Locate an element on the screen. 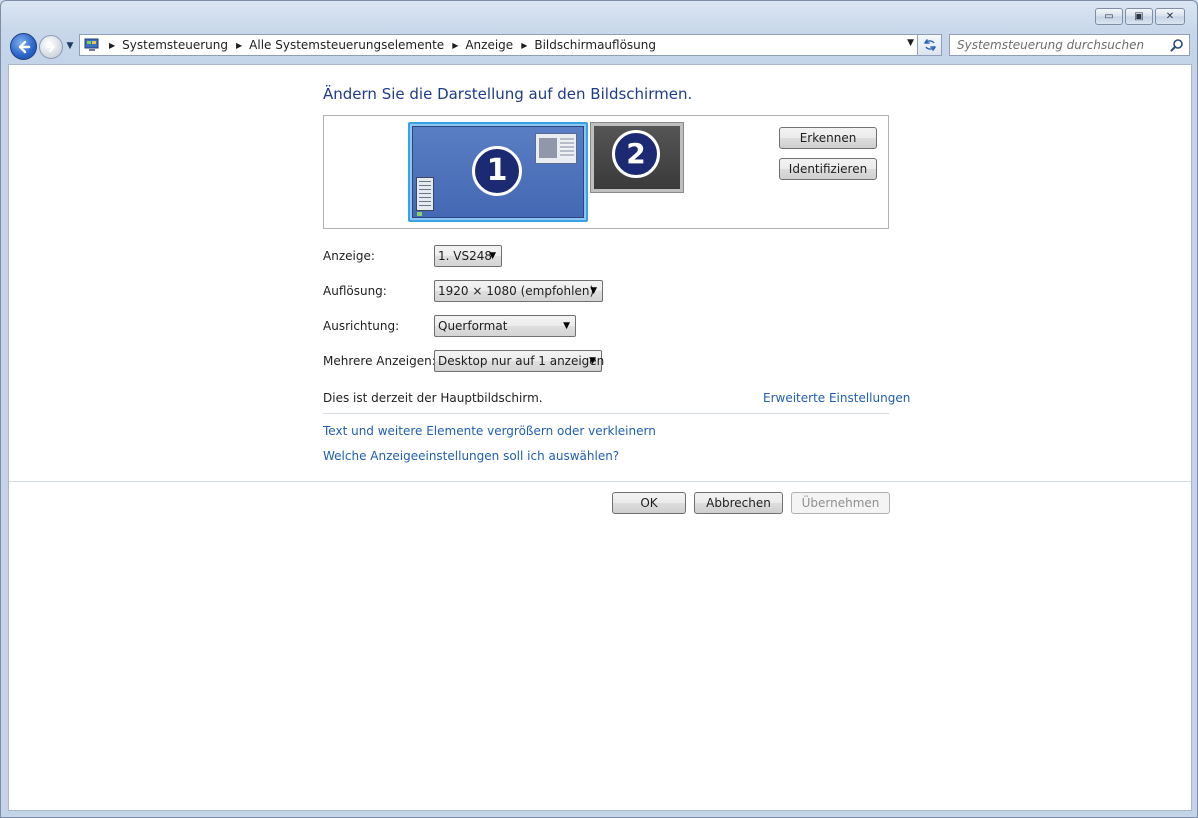 This screenshot has height=818, width=1198. multiple-displays-label: Mehrere Anzeigen: is located at coordinates (379, 361).